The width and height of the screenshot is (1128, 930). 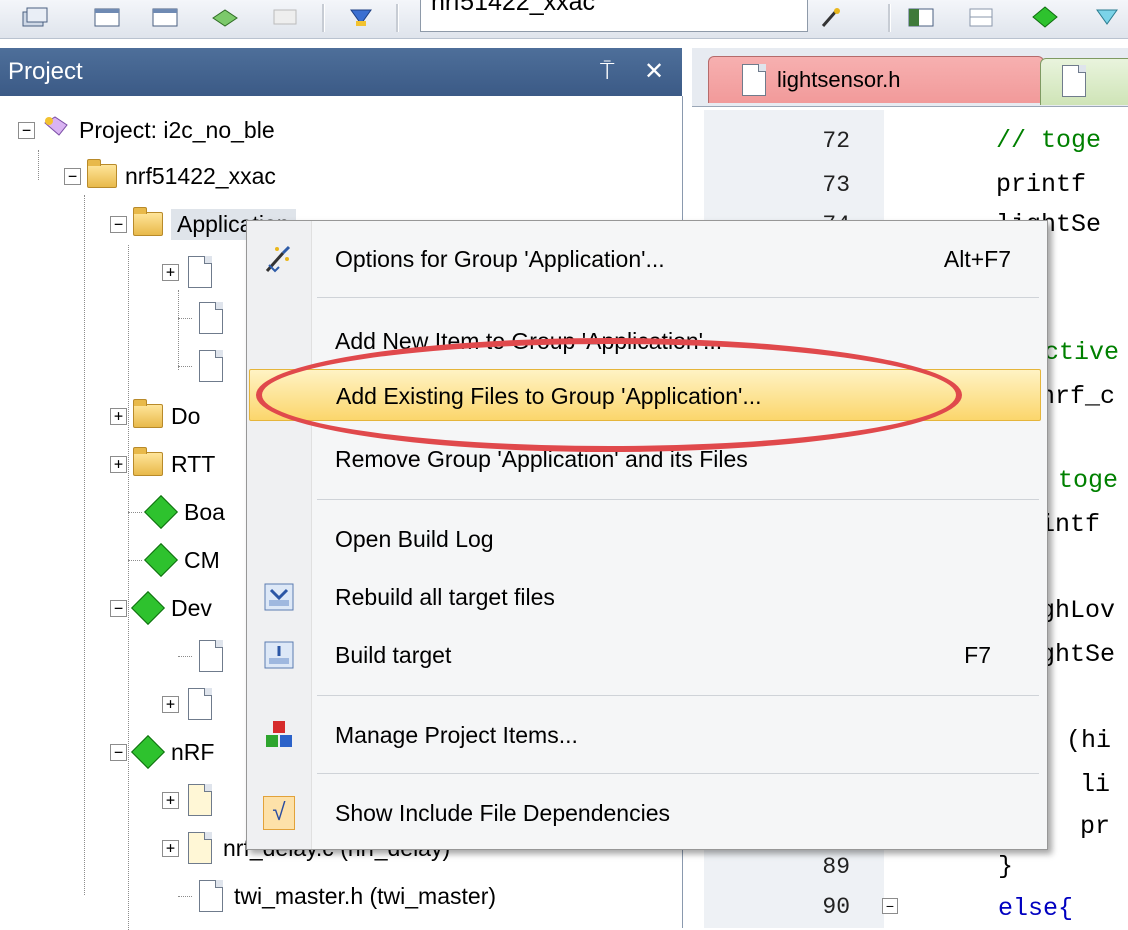 What do you see at coordinates (977, 655) in the screenshot?
I see `menu-item-shortcut: F7` at bounding box center [977, 655].